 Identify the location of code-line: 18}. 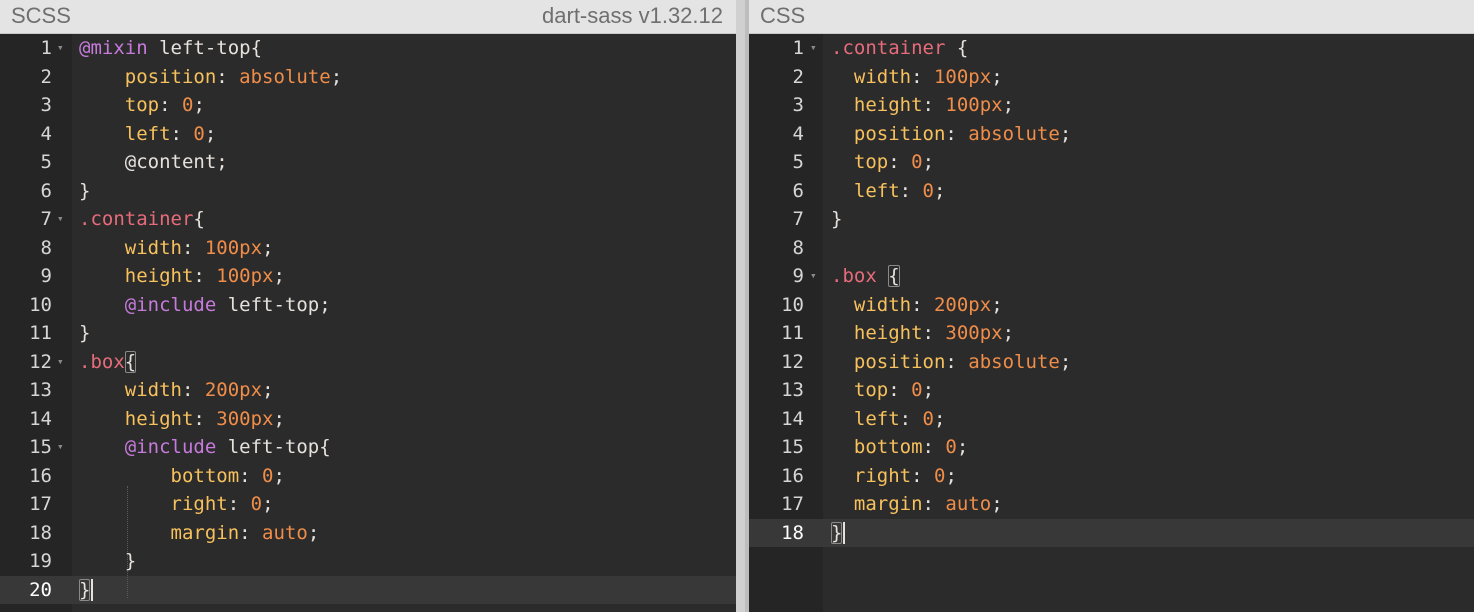
(1111, 533).